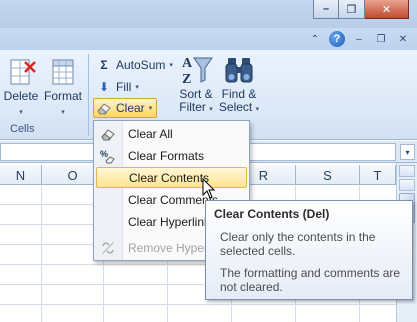 The width and height of the screenshot is (417, 322). Describe the element at coordinates (352, 9) in the screenshot. I see `restore-button: ❐` at that location.